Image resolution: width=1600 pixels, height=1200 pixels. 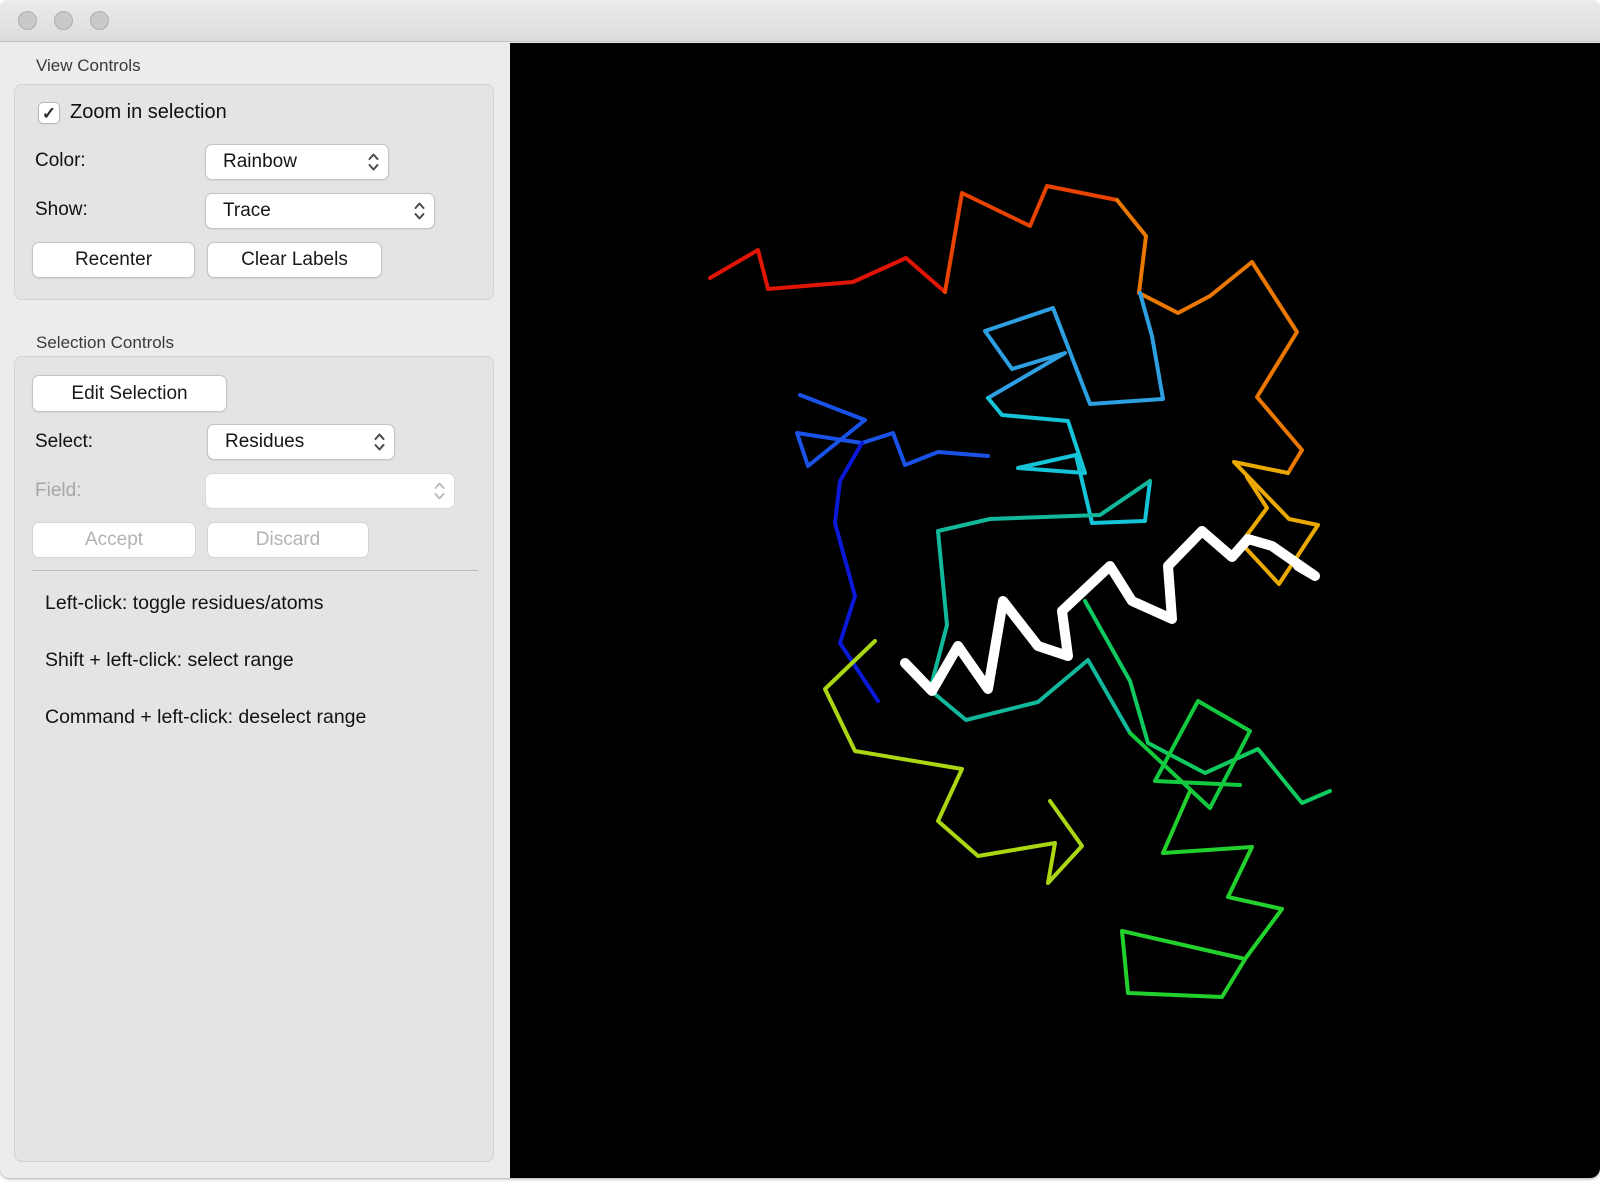 What do you see at coordinates (169, 660) in the screenshot?
I see `instruction-shift-click: Shift + left-click: select range` at bounding box center [169, 660].